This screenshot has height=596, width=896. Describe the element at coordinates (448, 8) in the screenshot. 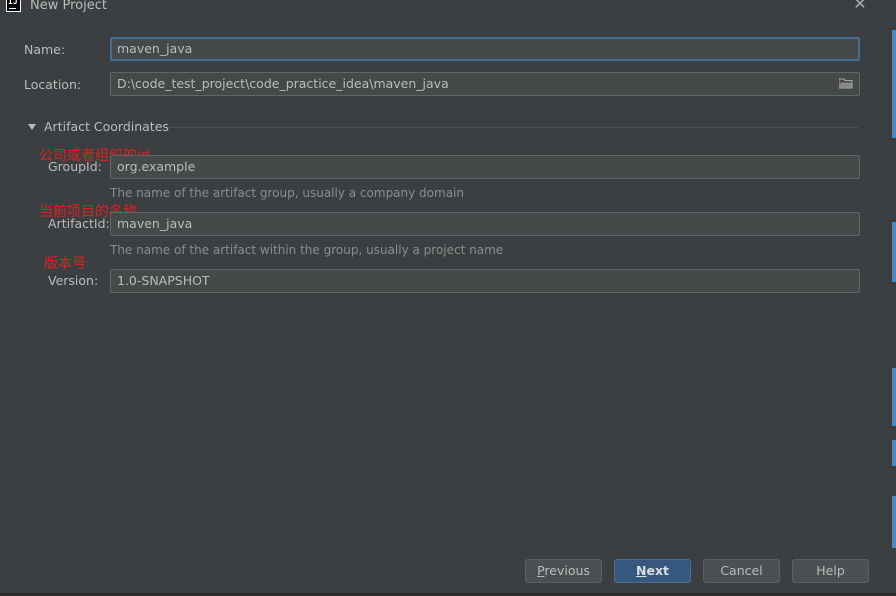

I see `title-bar: New Project ✕` at that location.